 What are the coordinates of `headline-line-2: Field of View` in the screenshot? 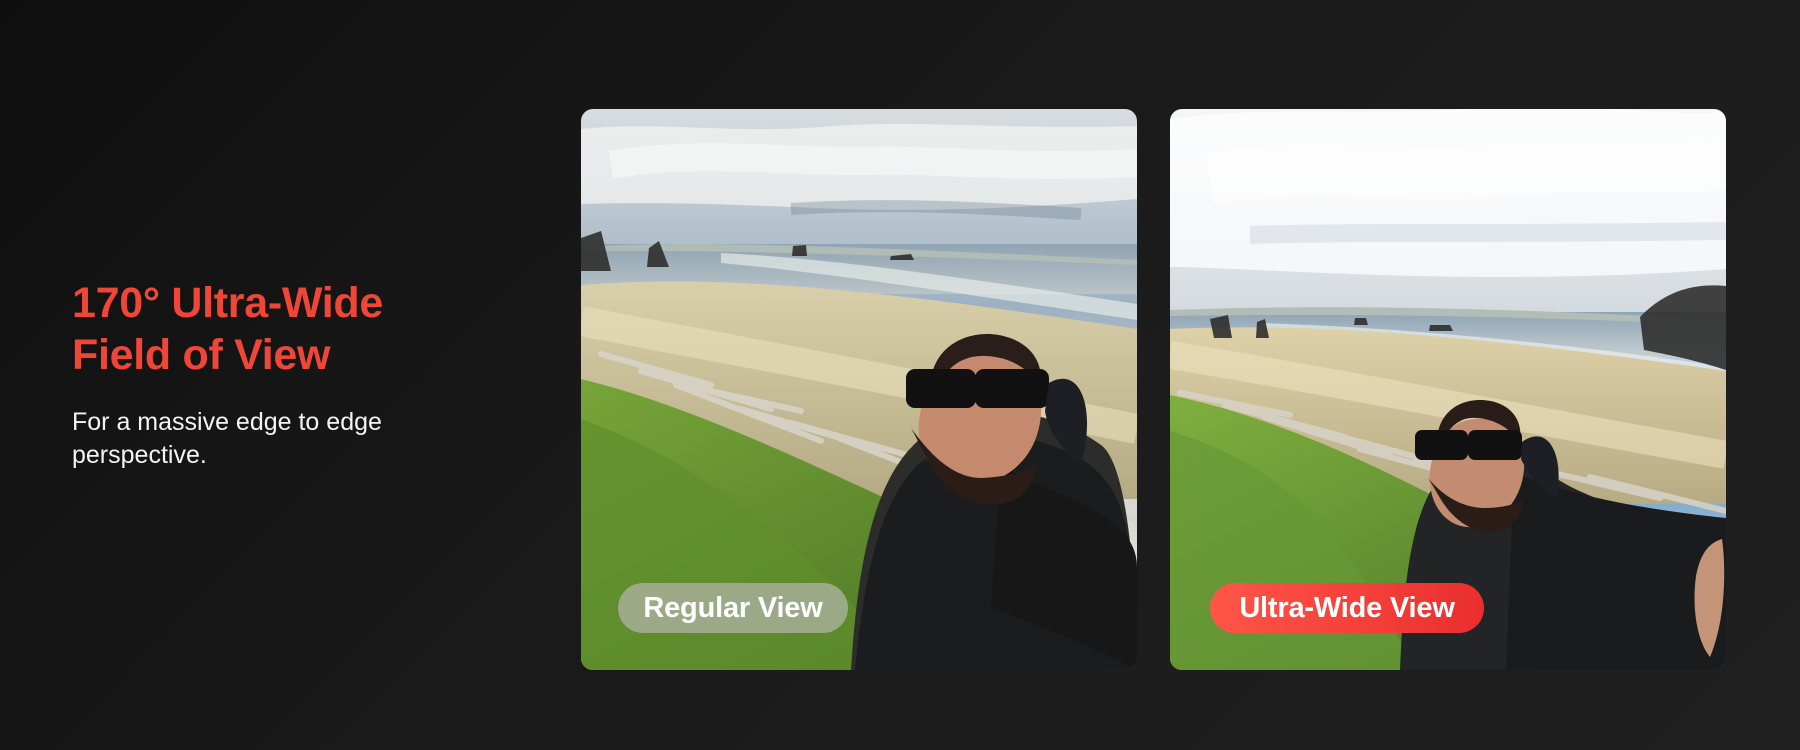 It's located at (201, 355).